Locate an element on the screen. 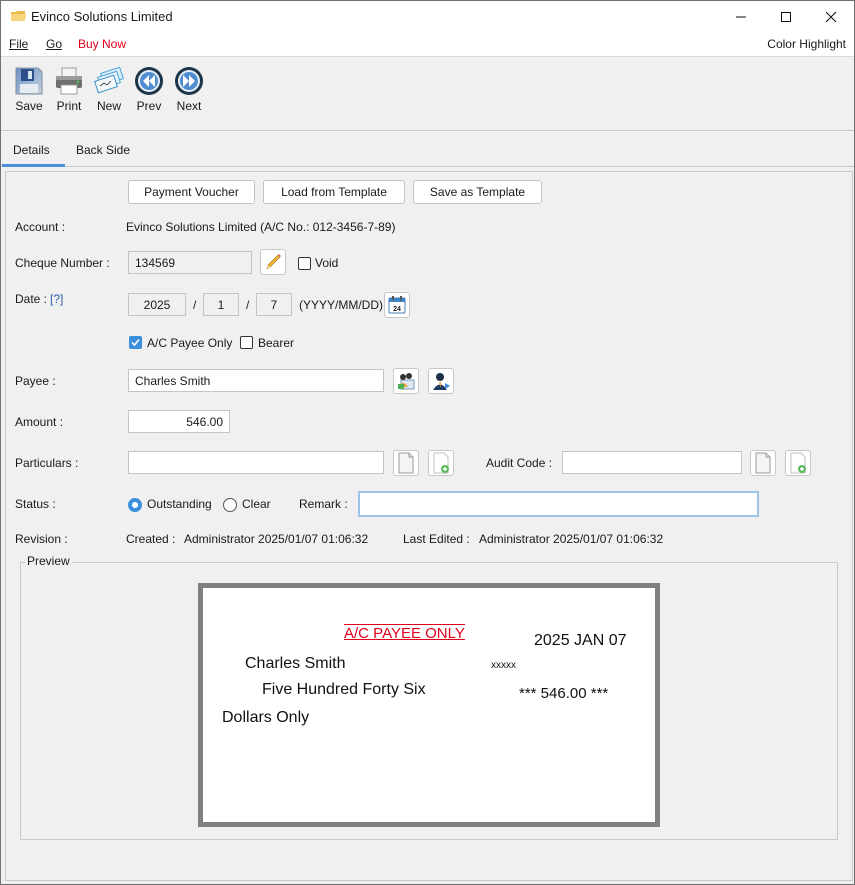  particulars-template-button is located at coordinates (406, 463).